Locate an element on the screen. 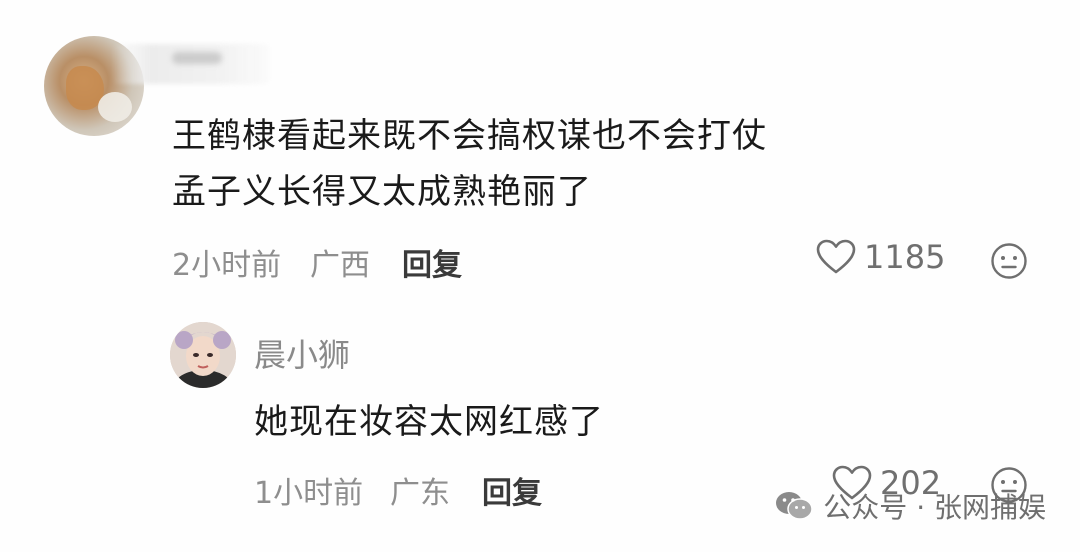 The image size is (1080, 552). watermark: 公众号 · 张网捕娱 is located at coordinates (910, 506).